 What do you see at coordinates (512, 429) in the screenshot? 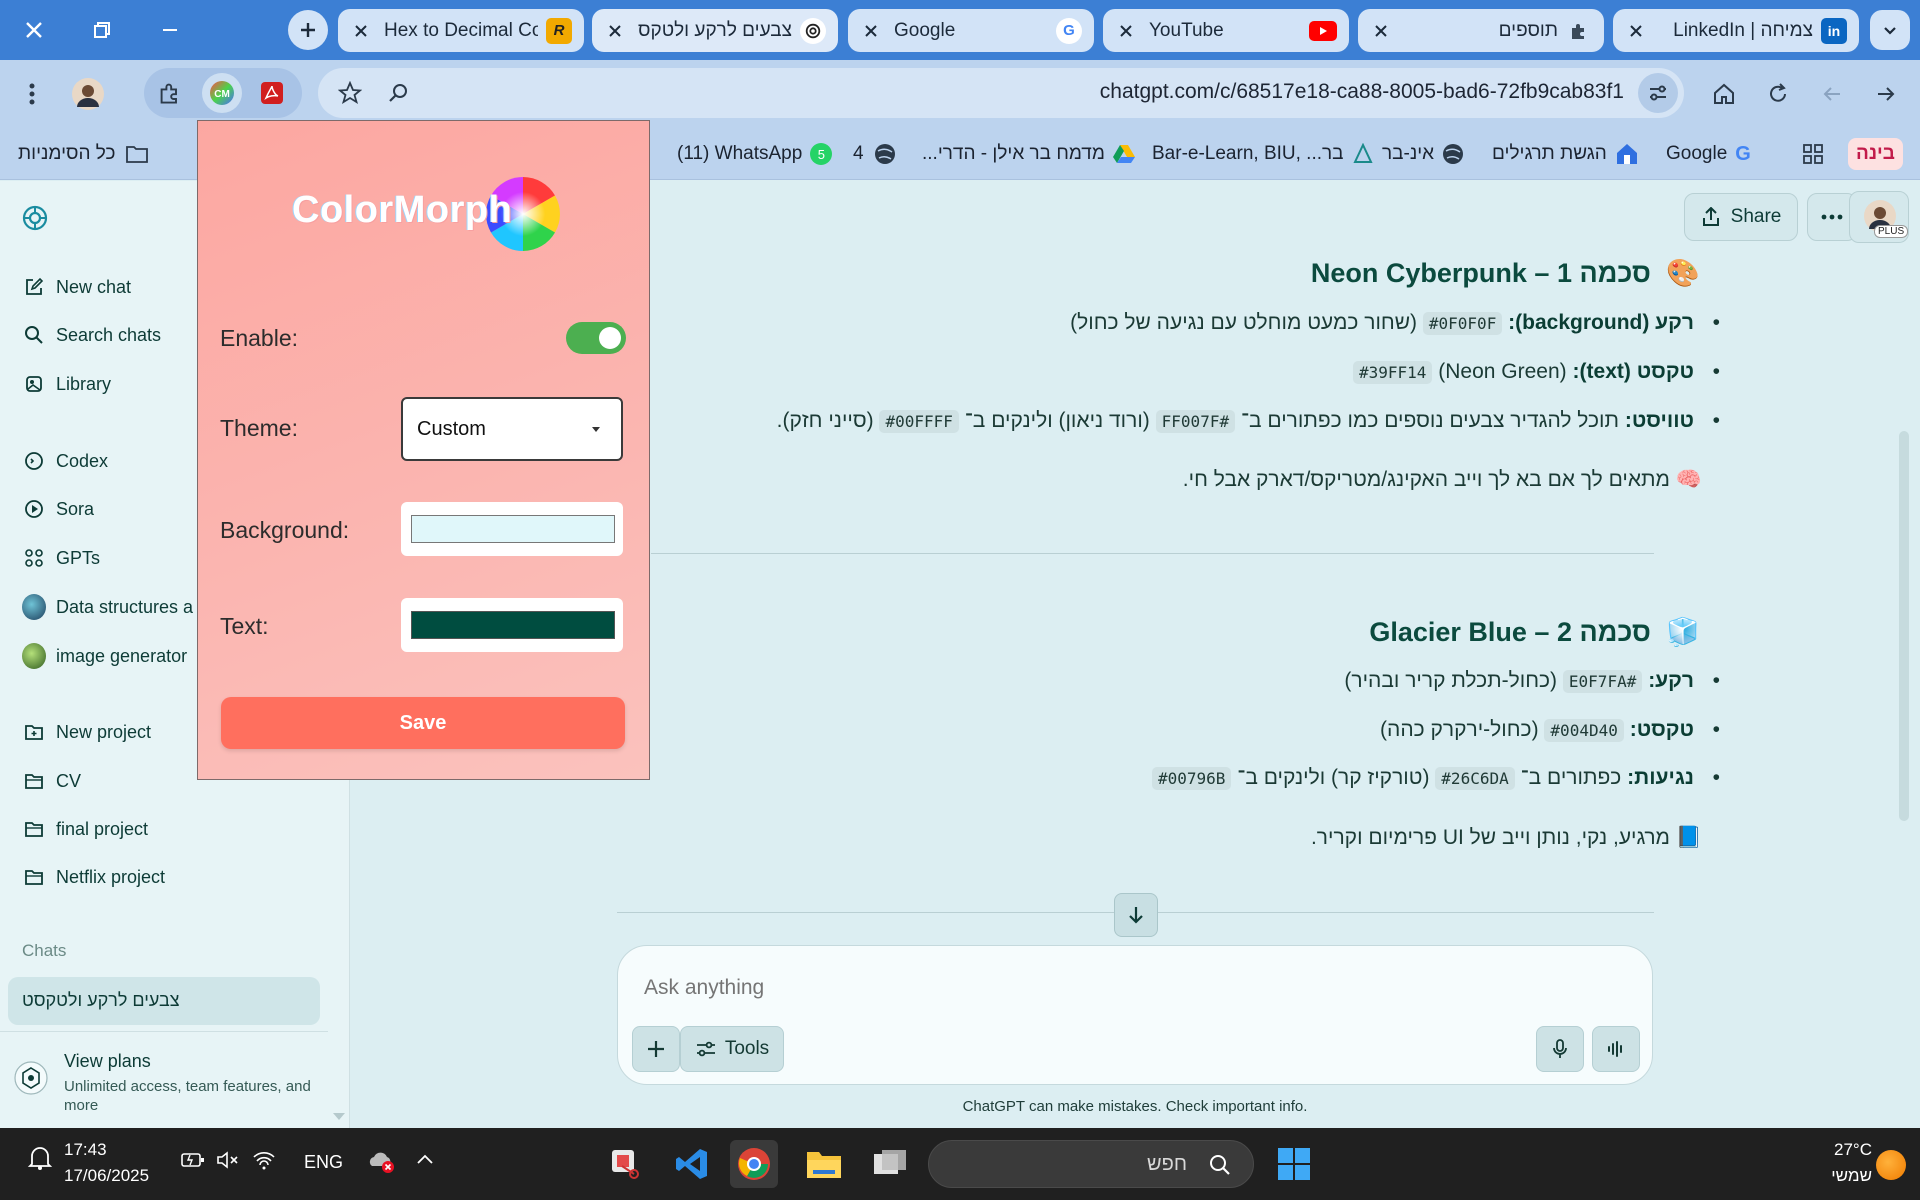
I see `theme-select: Custom` at bounding box center [512, 429].